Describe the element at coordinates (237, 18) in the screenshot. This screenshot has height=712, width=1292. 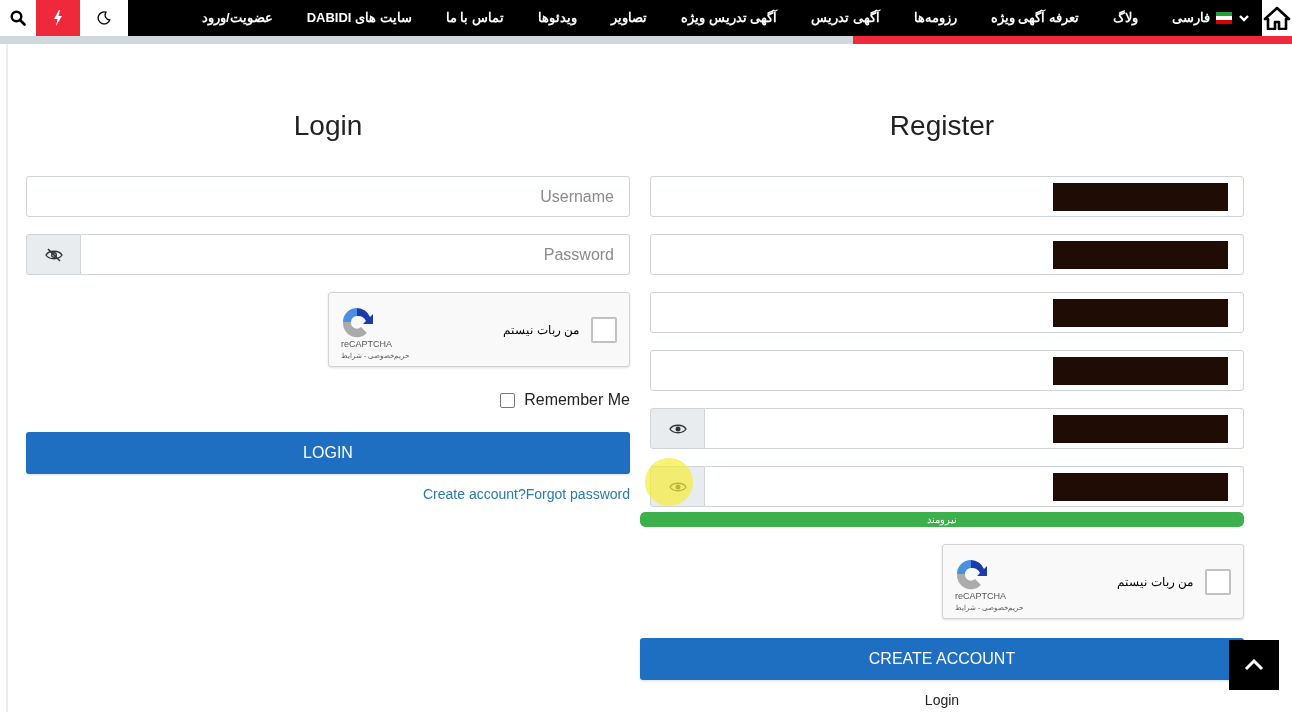
I see `nav-link: عضویت/ورود` at that location.